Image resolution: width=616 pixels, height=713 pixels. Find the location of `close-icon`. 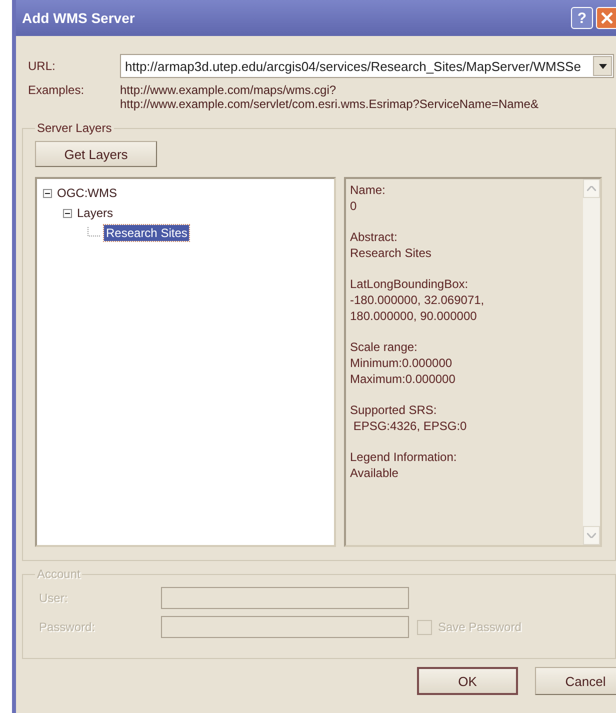

close-icon is located at coordinates (607, 18).